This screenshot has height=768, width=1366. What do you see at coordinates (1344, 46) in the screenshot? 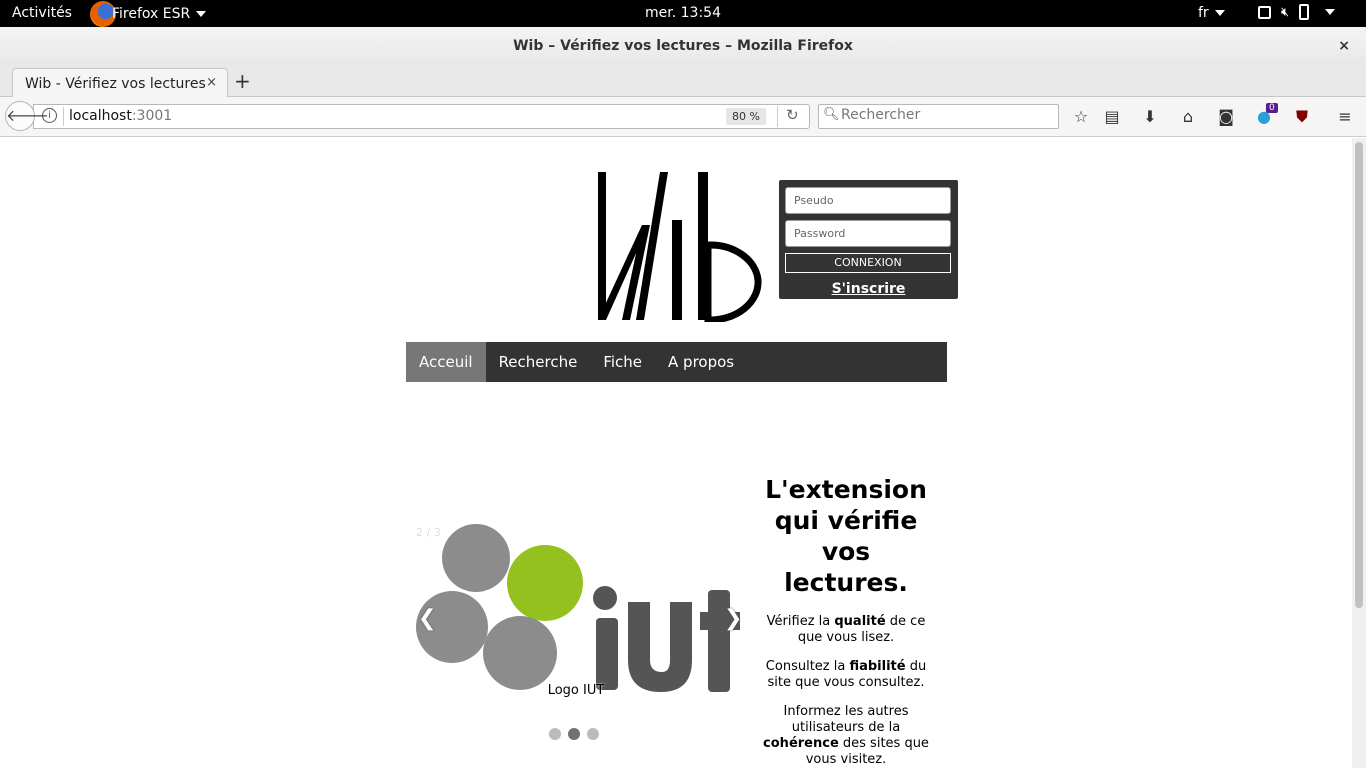
I see `window-close-button: ×` at bounding box center [1344, 46].